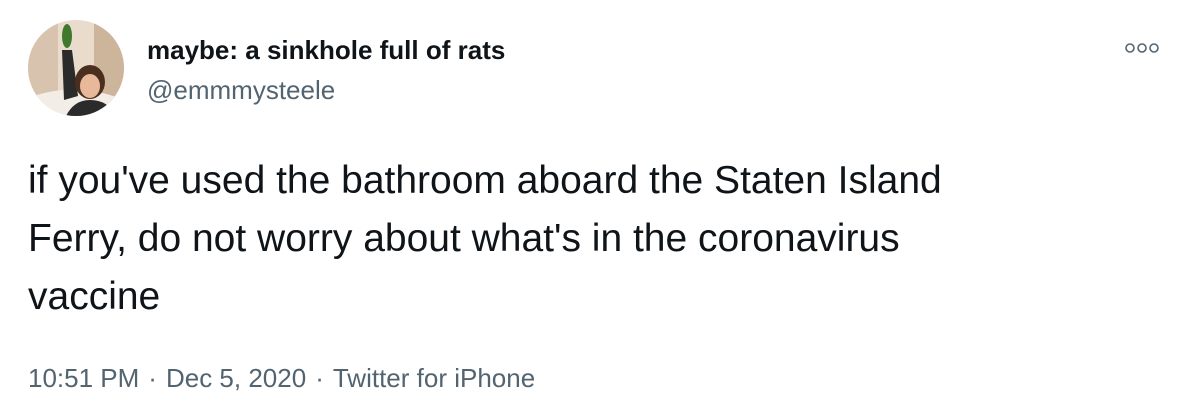 This screenshot has width=1192, height=418. What do you see at coordinates (434, 378) in the screenshot?
I see `tweet-source: Twitter for iPhone` at bounding box center [434, 378].